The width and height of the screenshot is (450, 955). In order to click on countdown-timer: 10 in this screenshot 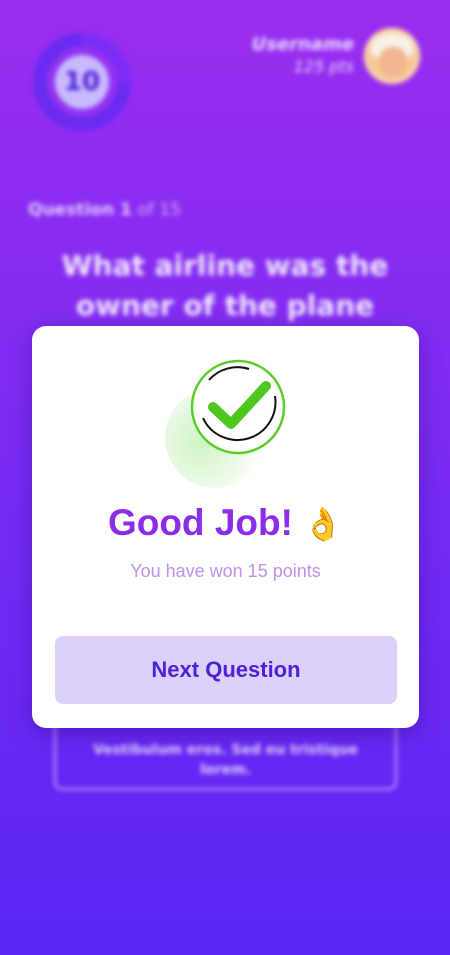, I will do `click(82, 82)`.